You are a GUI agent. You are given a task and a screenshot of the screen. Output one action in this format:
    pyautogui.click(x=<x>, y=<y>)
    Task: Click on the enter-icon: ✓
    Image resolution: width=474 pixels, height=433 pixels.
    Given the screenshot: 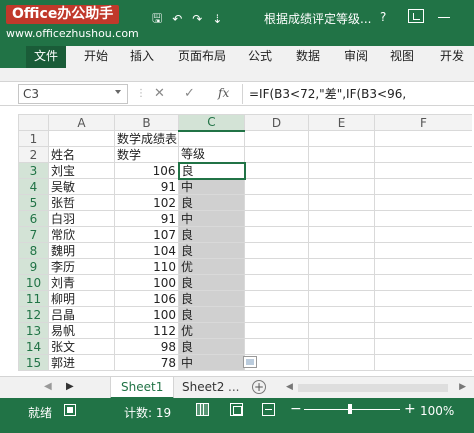 What is the action you would take?
    pyautogui.click(x=189, y=93)
    